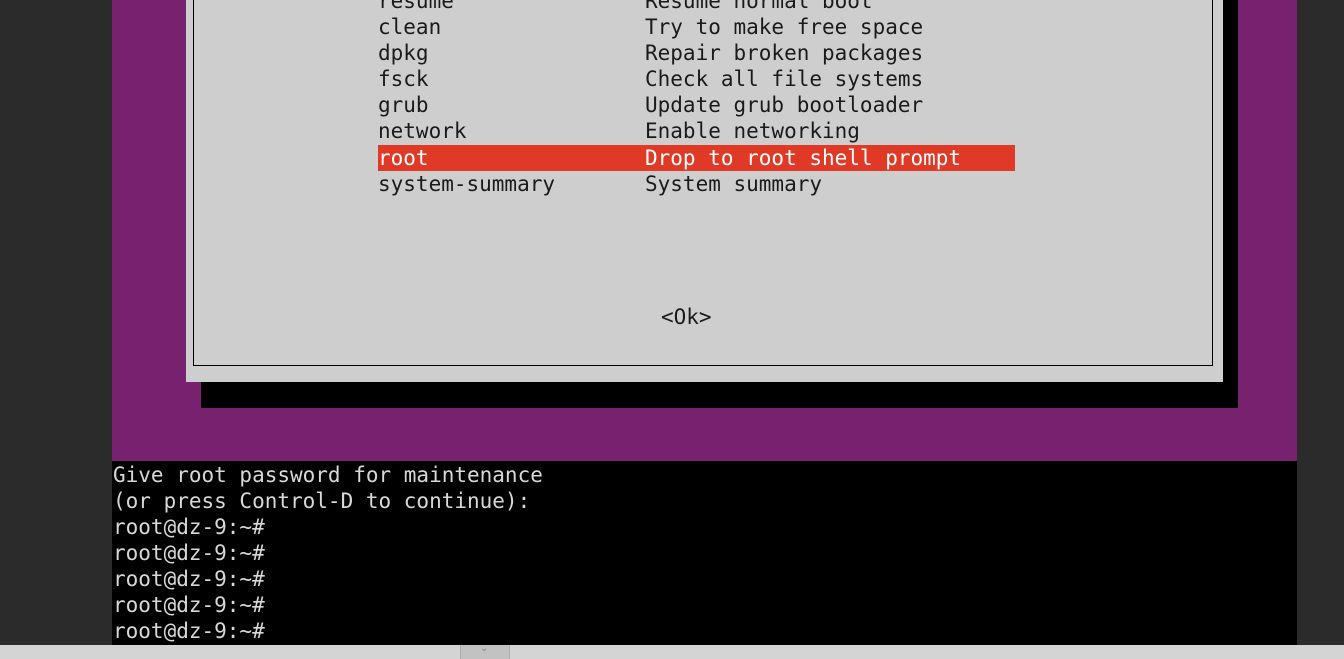  I want to click on menu-item-tag: network, so click(422, 131).